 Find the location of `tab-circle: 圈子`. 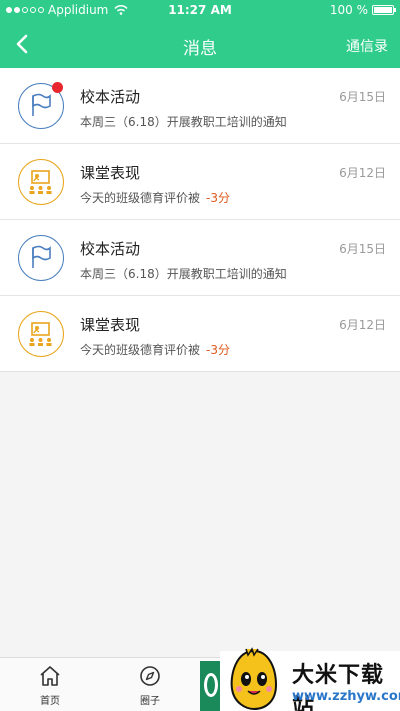

tab-circle: 圈子 is located at coordinates (150, 685).